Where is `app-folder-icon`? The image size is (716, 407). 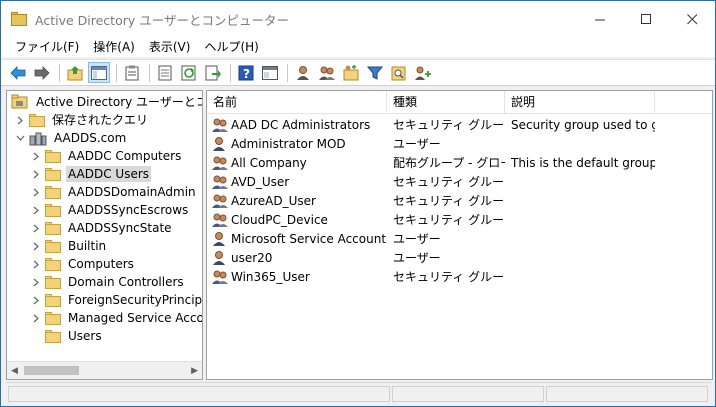 app-folder-icon is located at coordinates (19, 19).